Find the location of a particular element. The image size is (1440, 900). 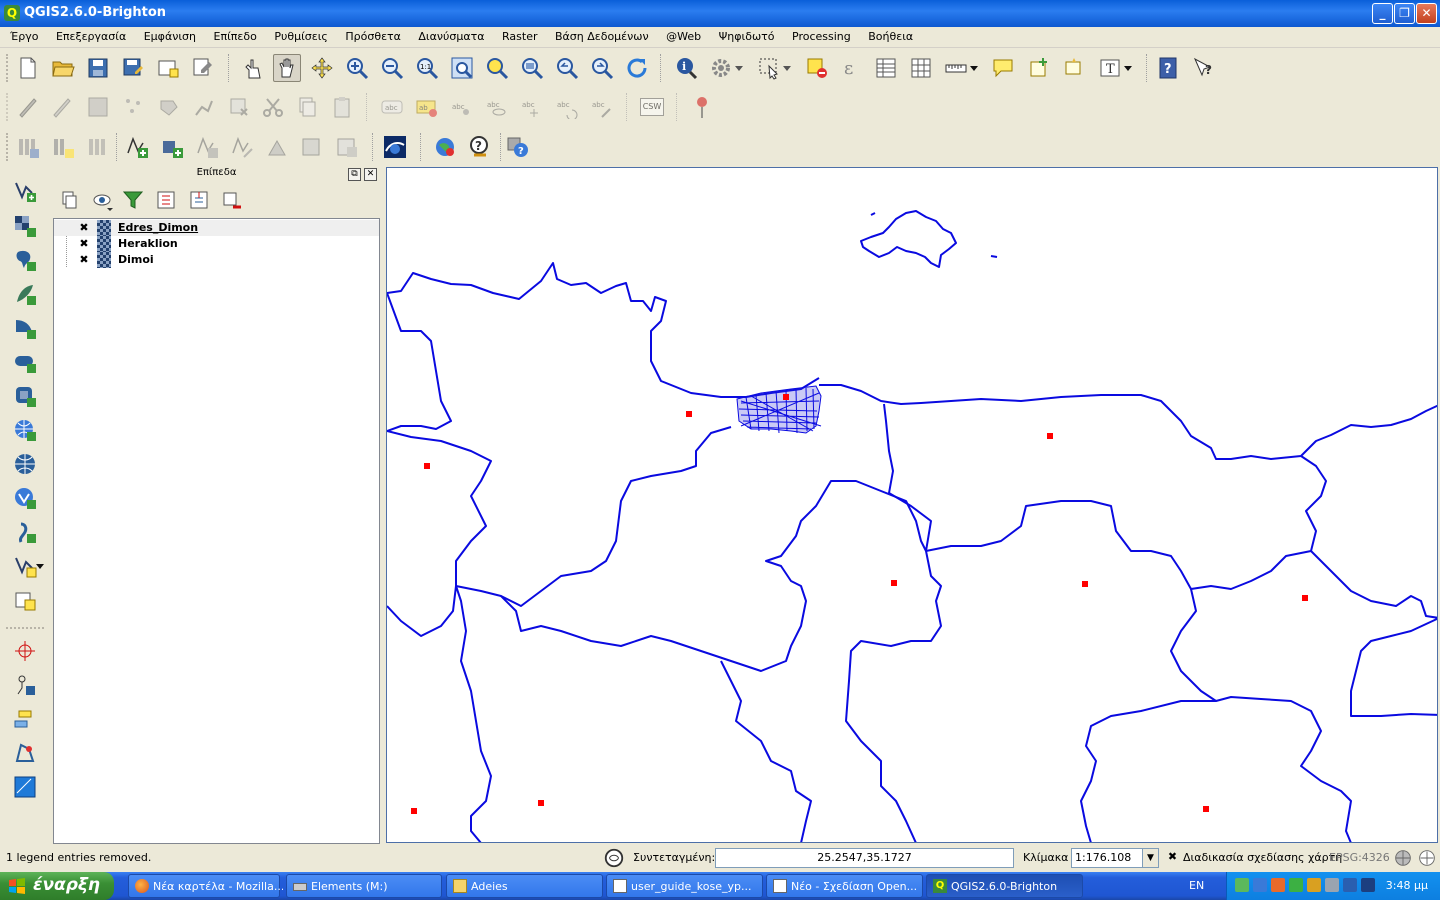

zoom-to-layer-icon is located at coordinates (532, 68).